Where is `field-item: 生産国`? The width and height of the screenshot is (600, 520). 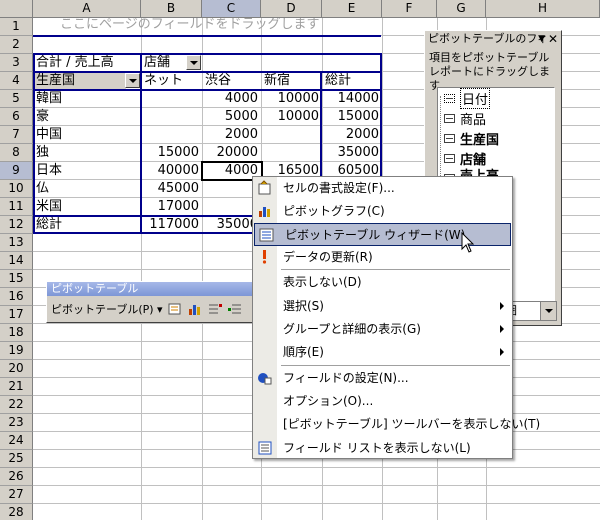
field-item: 生産国 is located at coordinates (496, 138).